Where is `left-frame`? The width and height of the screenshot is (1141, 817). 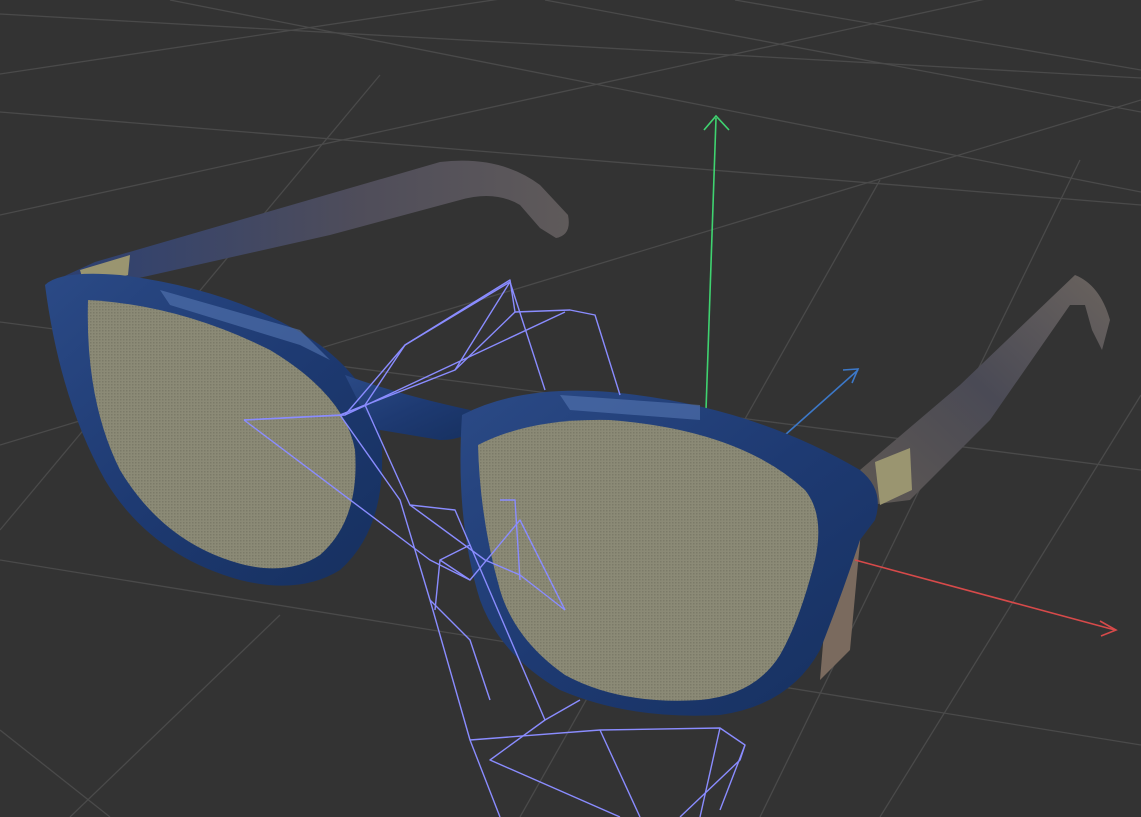 left-frame is located at coordinates (214, 429).